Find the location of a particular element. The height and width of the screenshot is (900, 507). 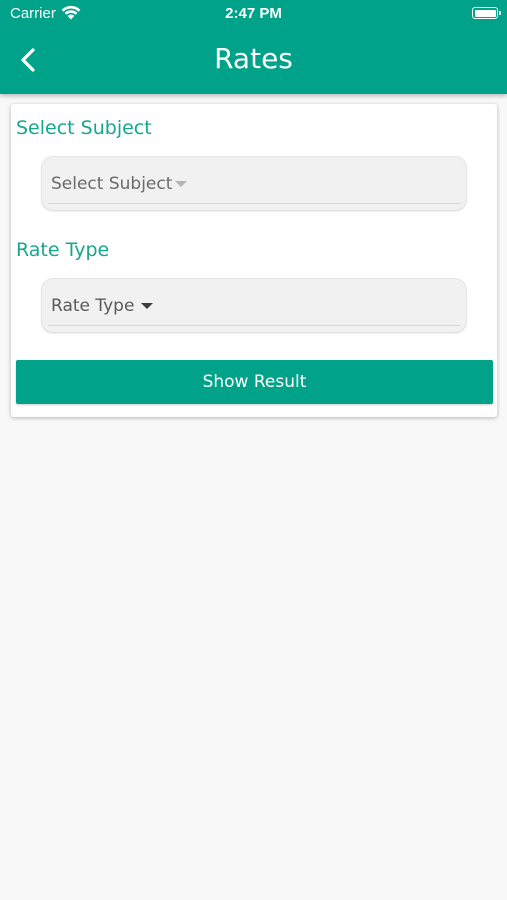

app-header: Carrier 2:47 PM Rates is located at coordinates (253, 47).